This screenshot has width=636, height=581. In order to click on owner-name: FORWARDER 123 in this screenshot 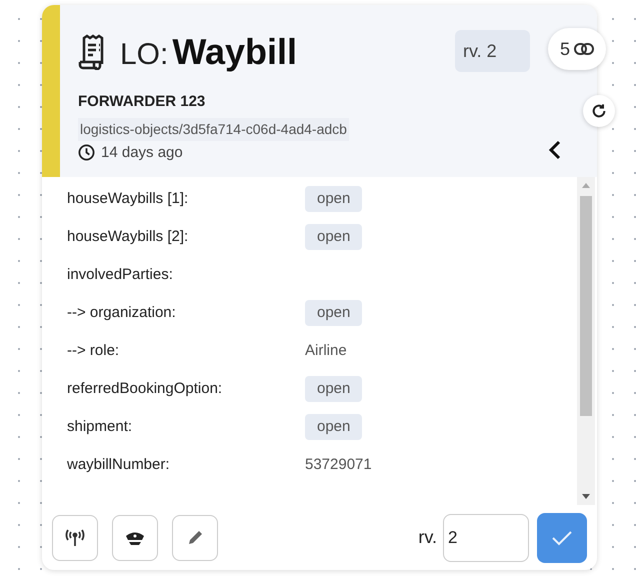, I will do `click(142, 102)`.